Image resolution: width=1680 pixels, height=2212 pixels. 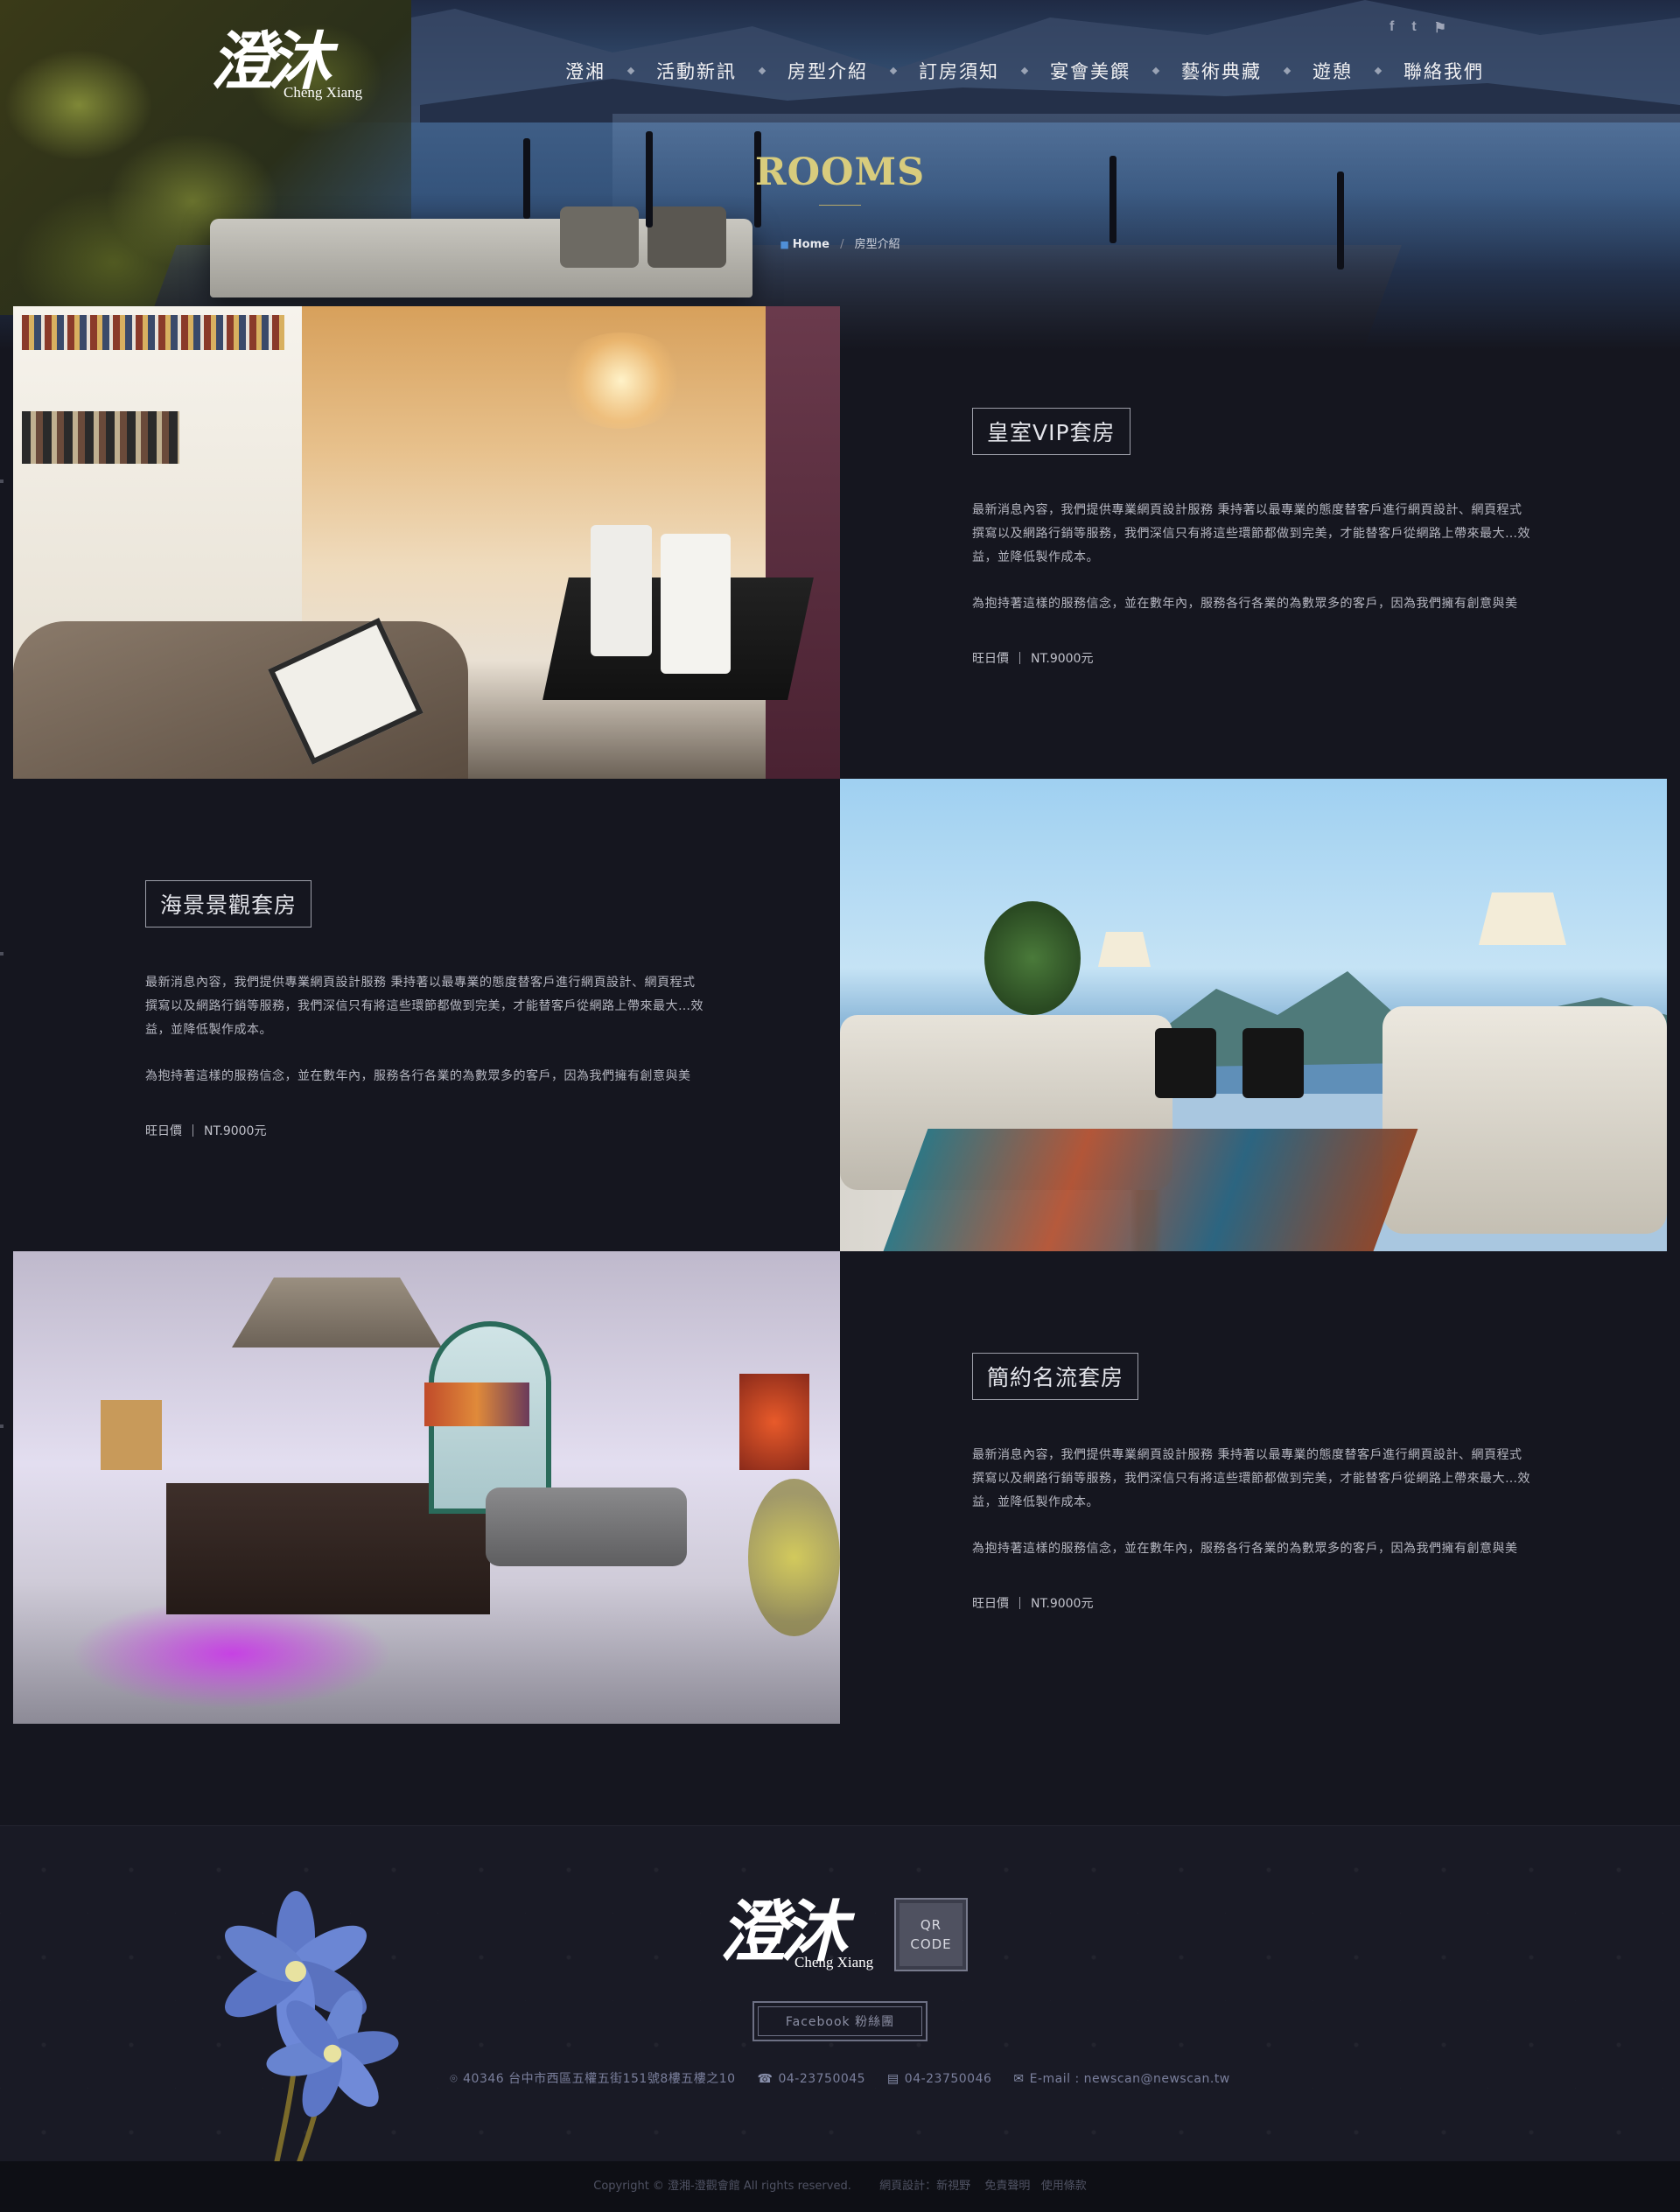 I want to click on phone-icon: ☎, so click(x=765, y=2079).